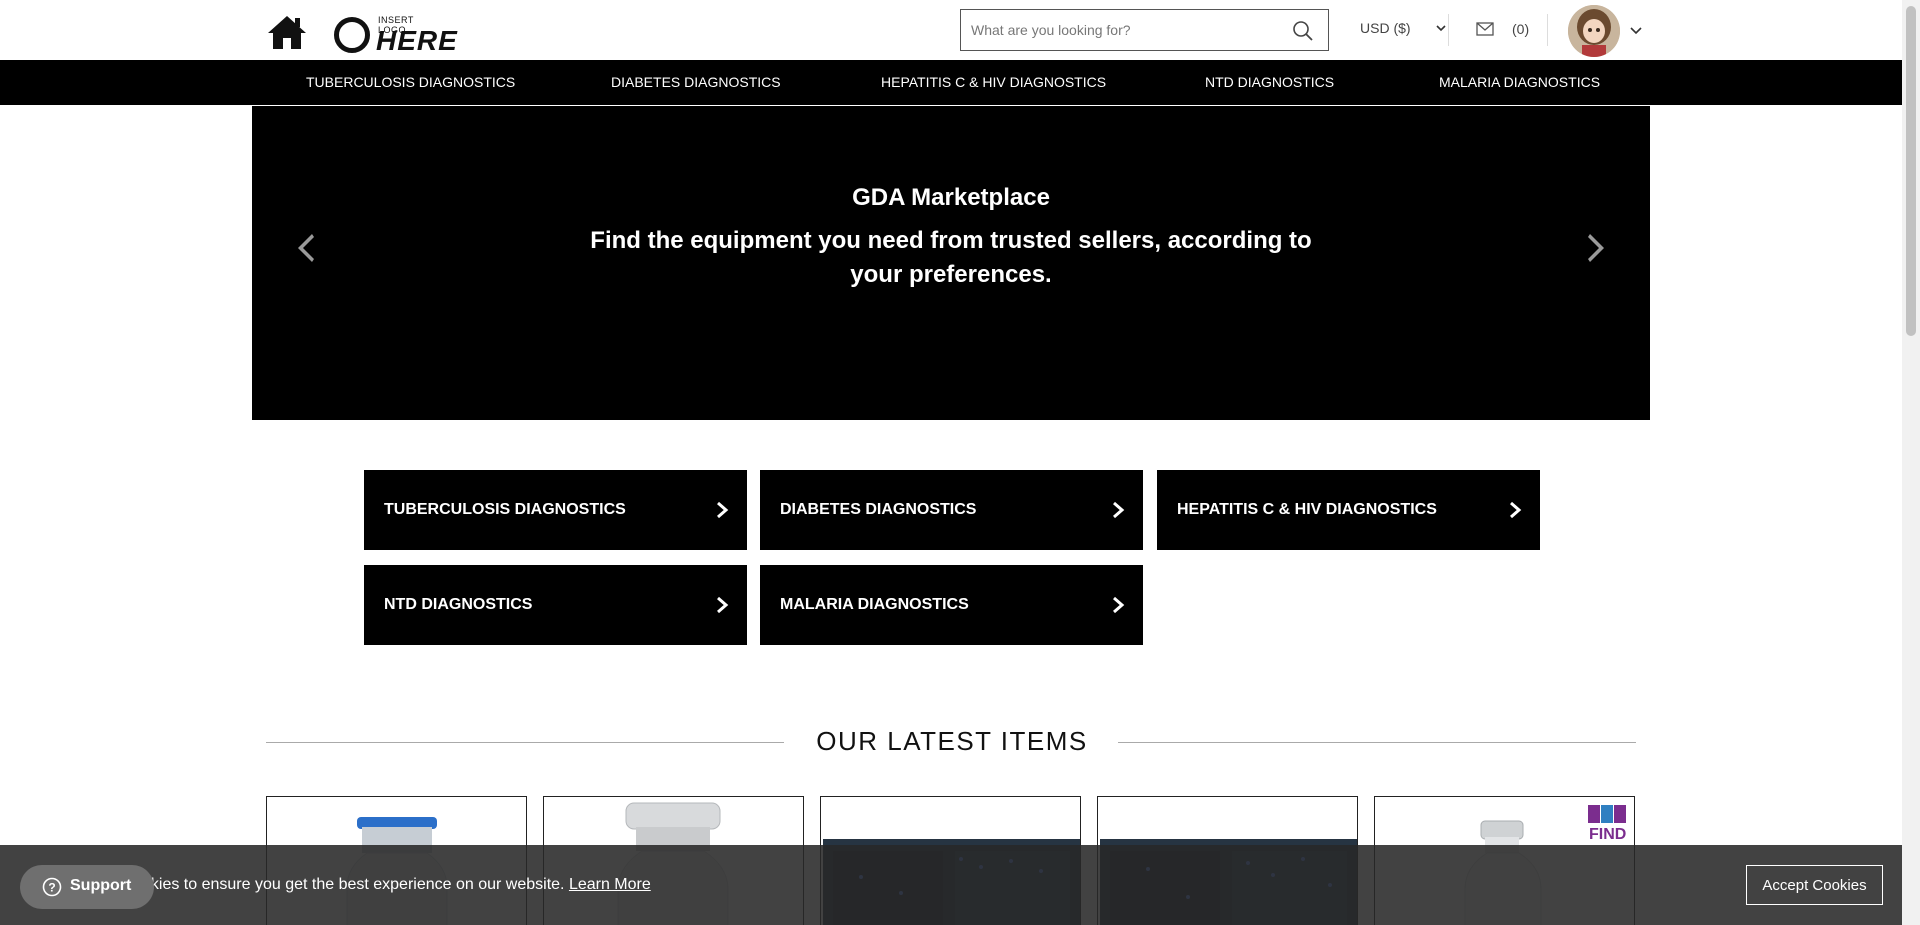 Image resolution: width=1920 pixels, height=925 pixels. What do you see at coordinates (610, 884) in the screenshot?
I see `learn-more-link: Learn More` at bounding box center [610, 884].